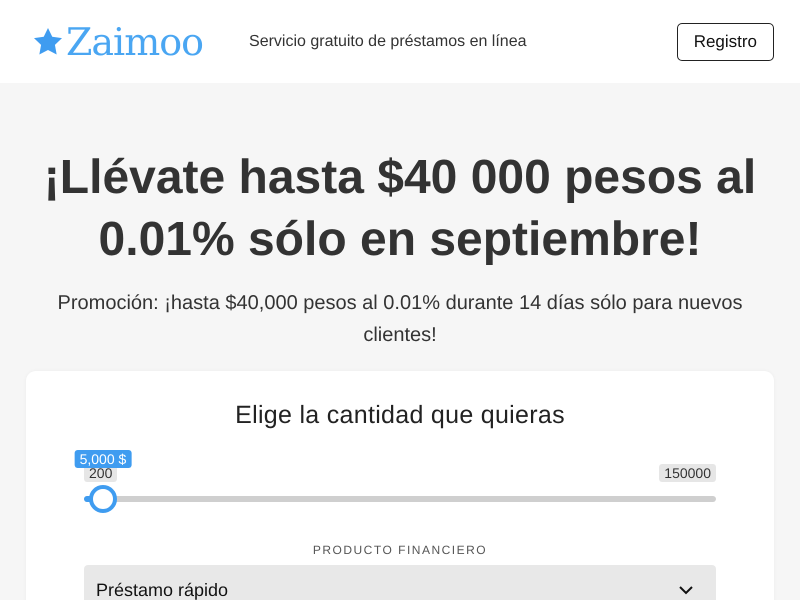 The height and width of the screenshot is (600, 800). I want to click on product-select: Préstamo rápido, so click(400, 582).